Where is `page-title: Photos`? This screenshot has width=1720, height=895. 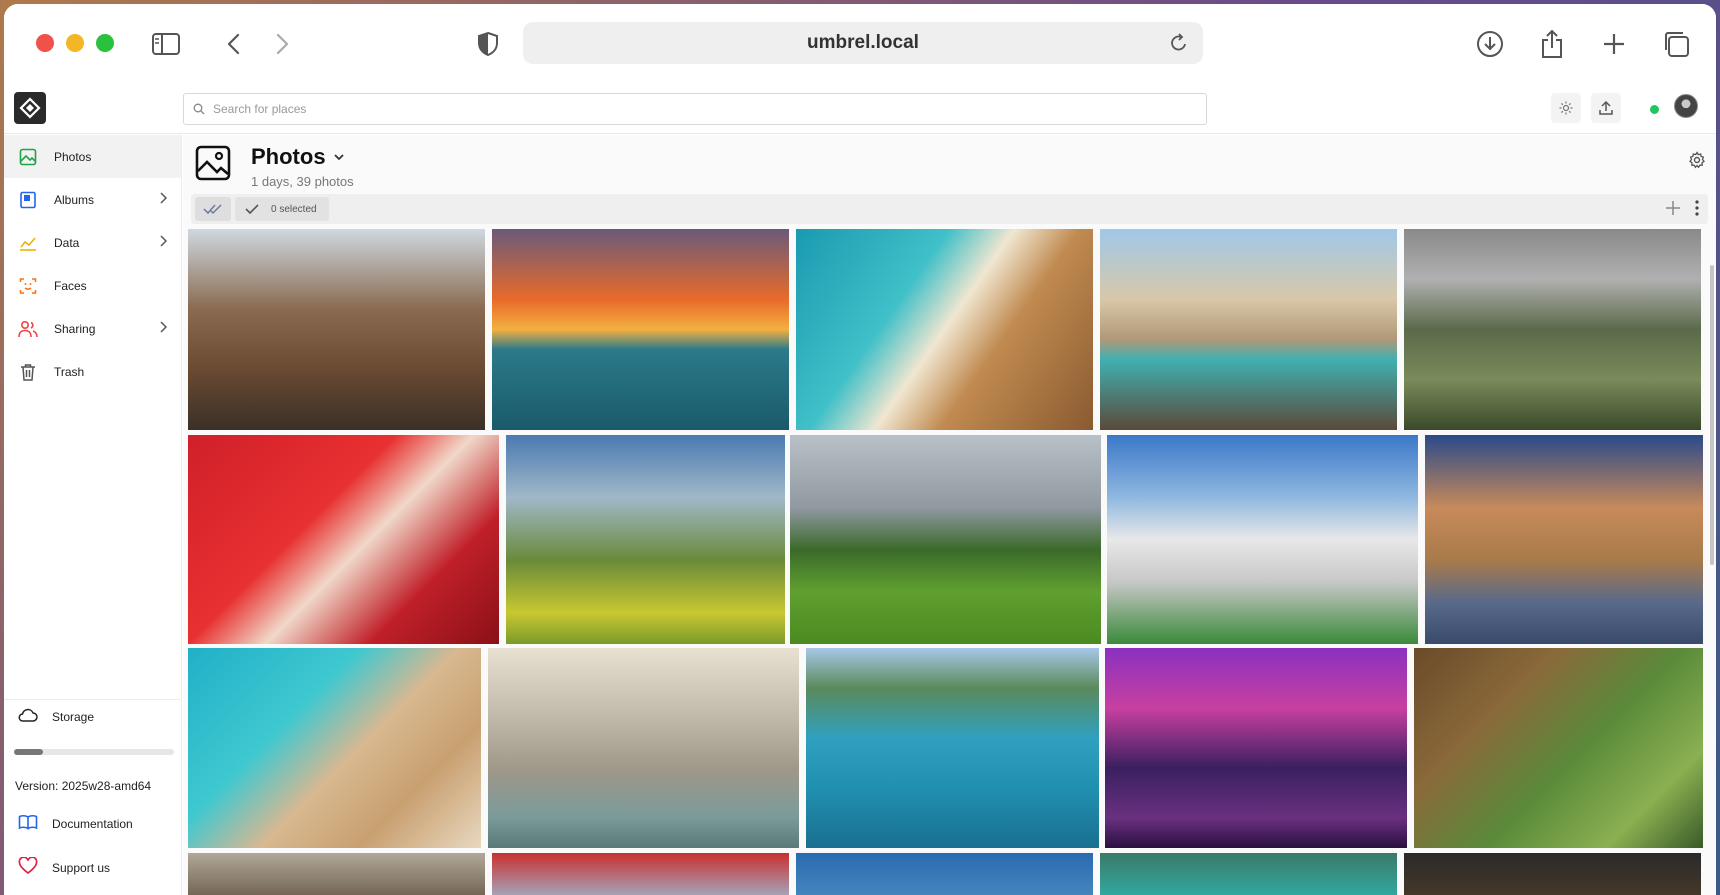 page-title: Photos is located at coordinates (288, 156).